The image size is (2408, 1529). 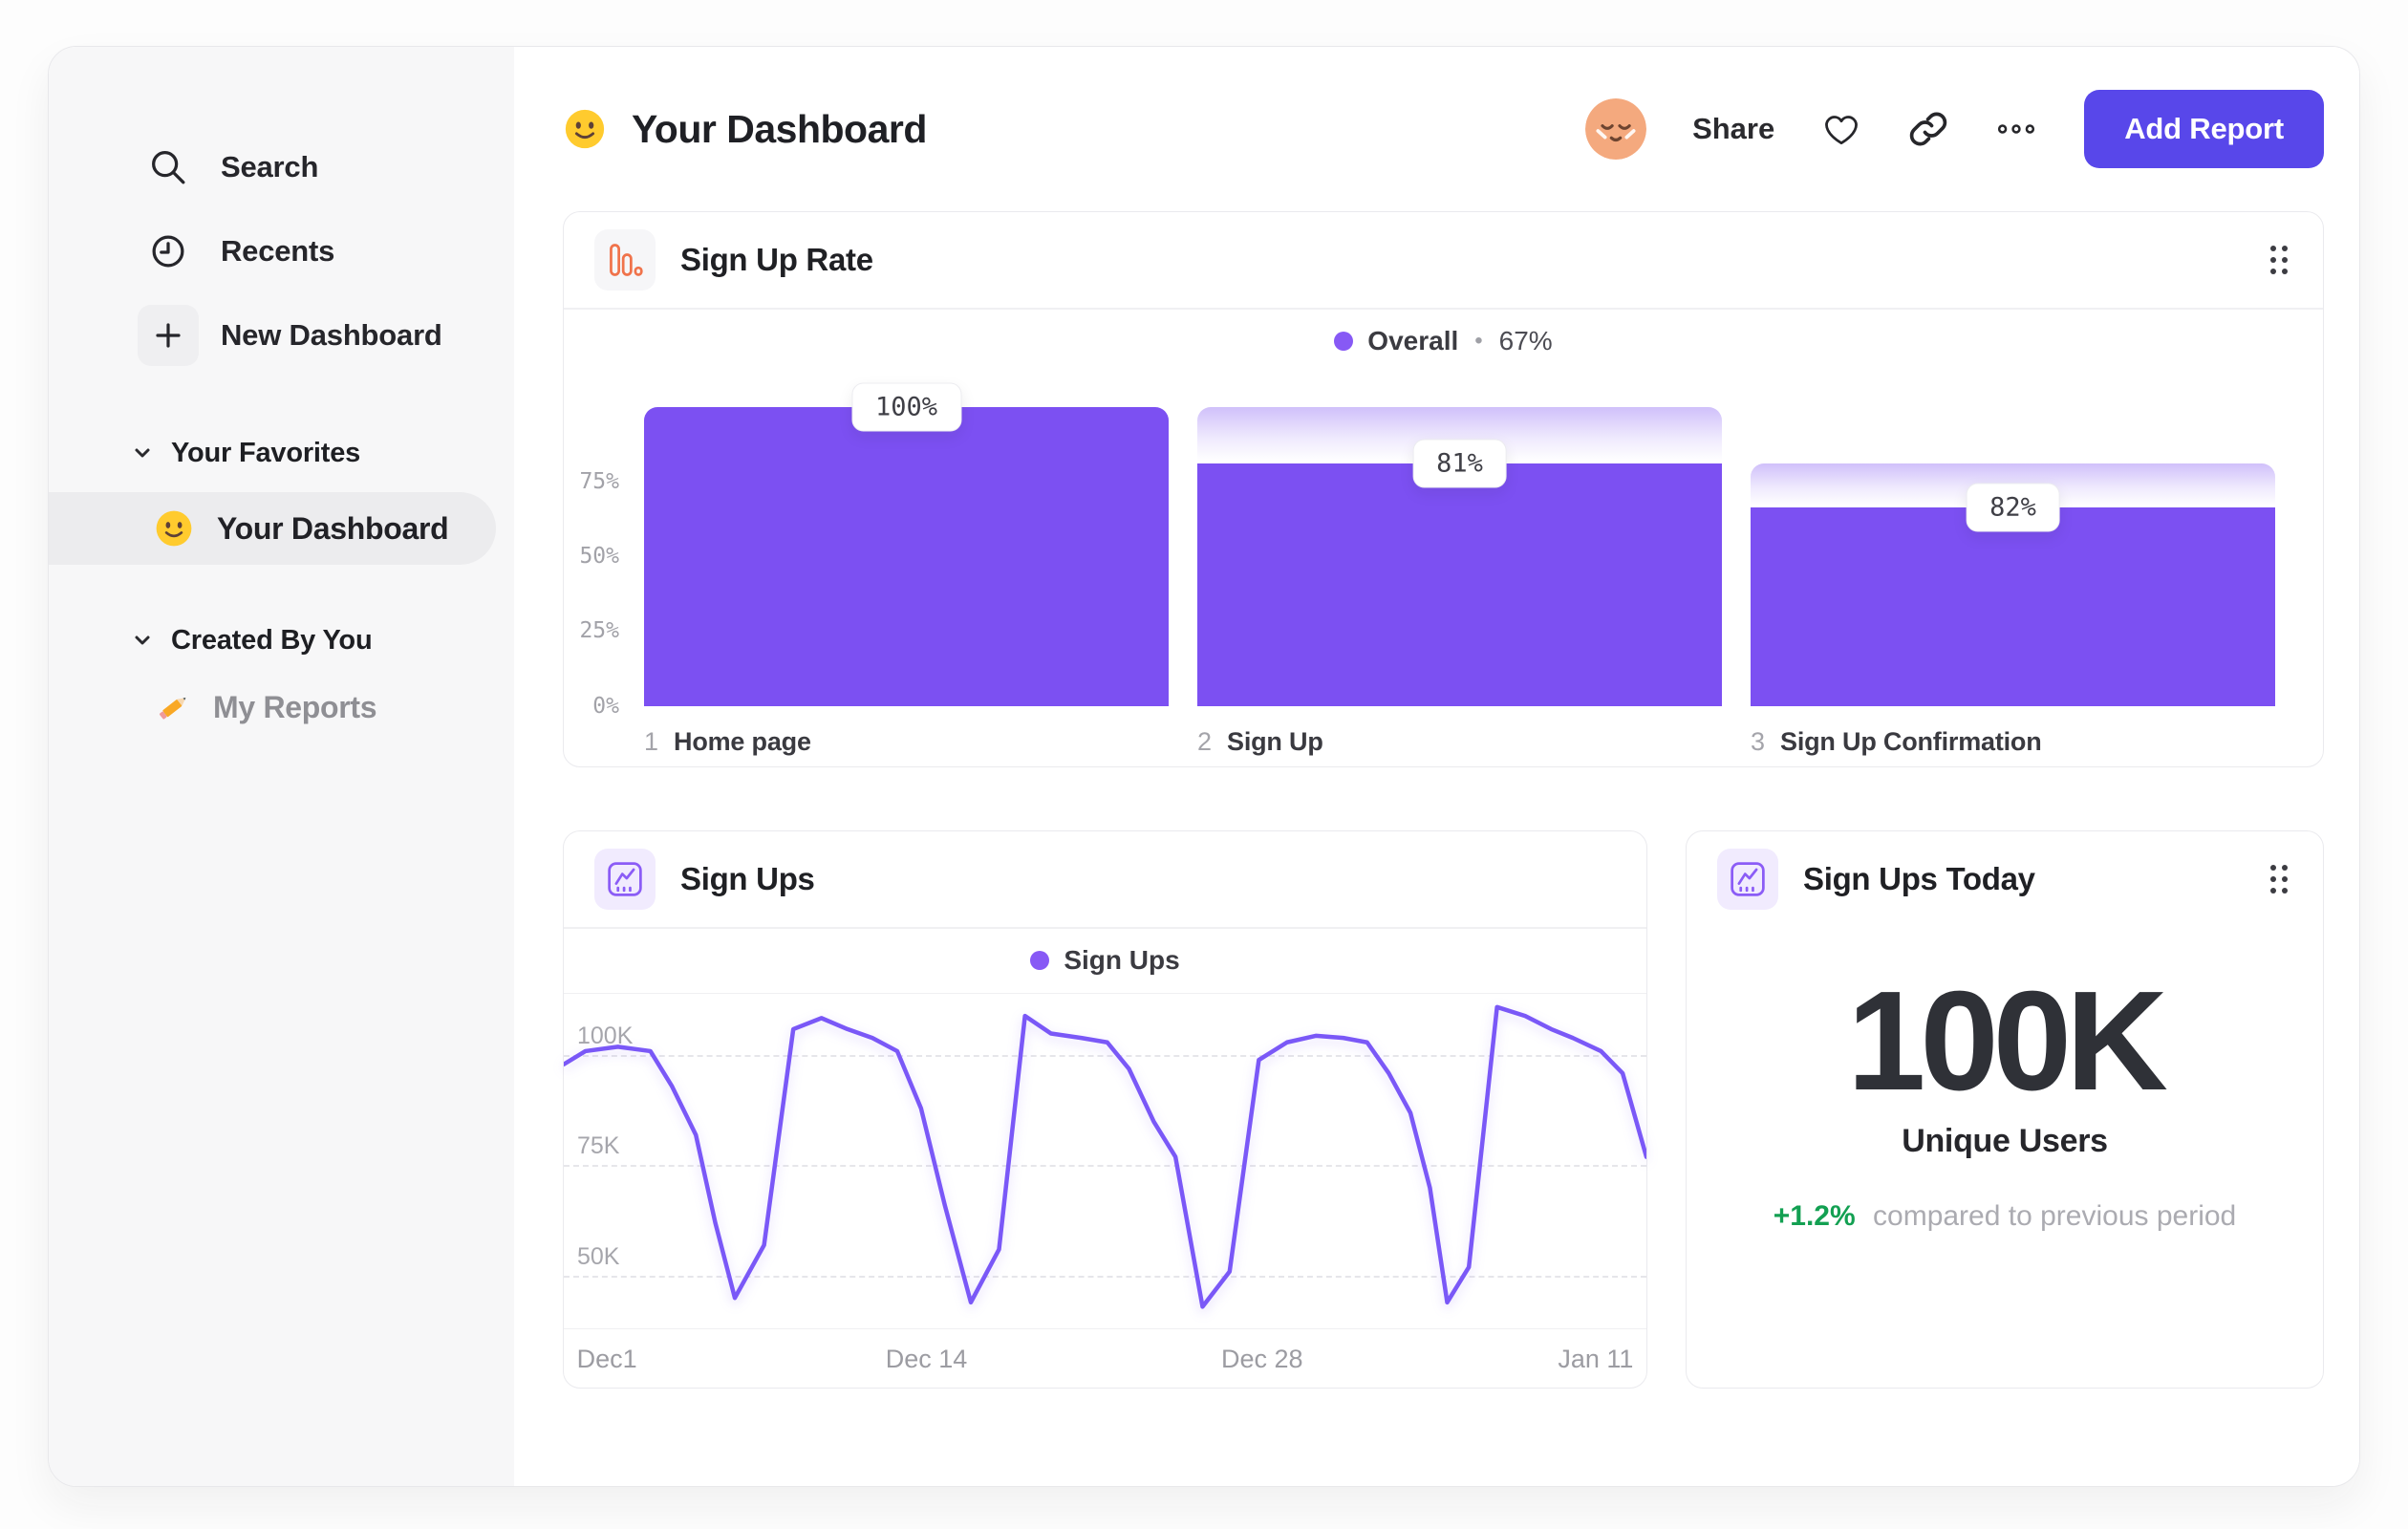 I want to click on copy-link-button, so click(x=1928, y=129).